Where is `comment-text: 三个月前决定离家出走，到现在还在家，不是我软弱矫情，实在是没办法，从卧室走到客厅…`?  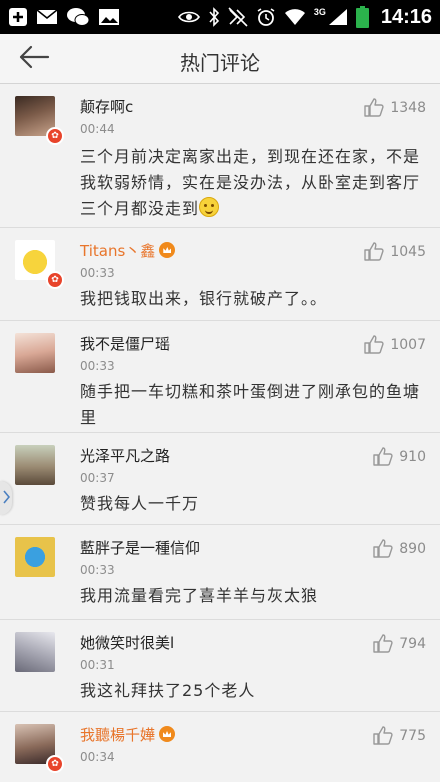
comment-text: 三个月前决定离家出走，到现在还在家，不是我软弱矫情，实在是没办法，从卧室走到客厅… is located at coordinates (250, 182).